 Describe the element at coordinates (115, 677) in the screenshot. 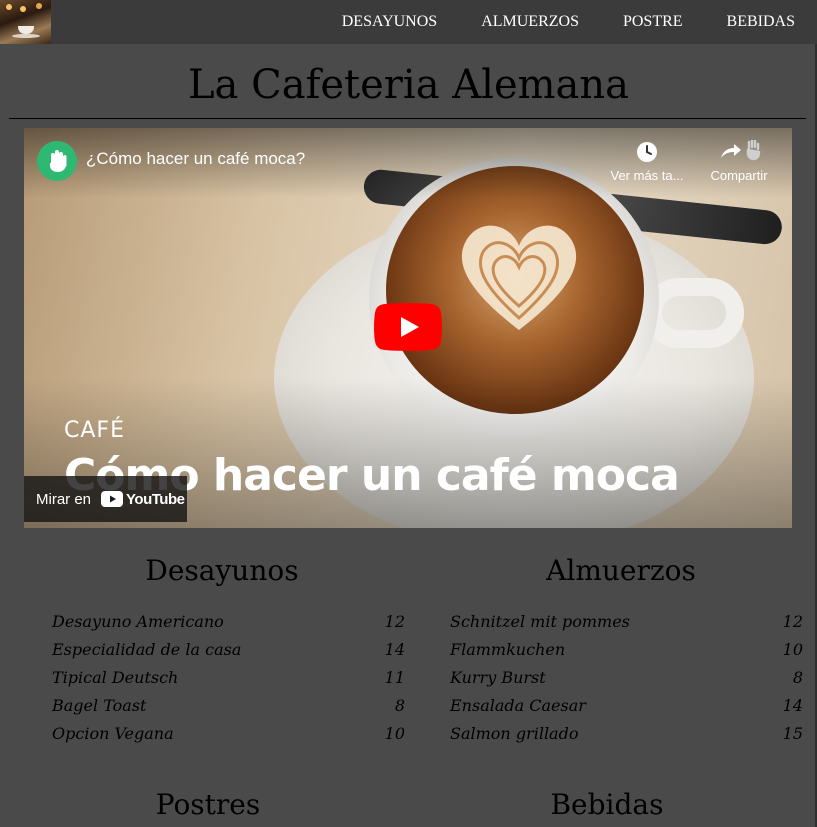

I see `menu-item-name: Tipical Deutsch` at that location.